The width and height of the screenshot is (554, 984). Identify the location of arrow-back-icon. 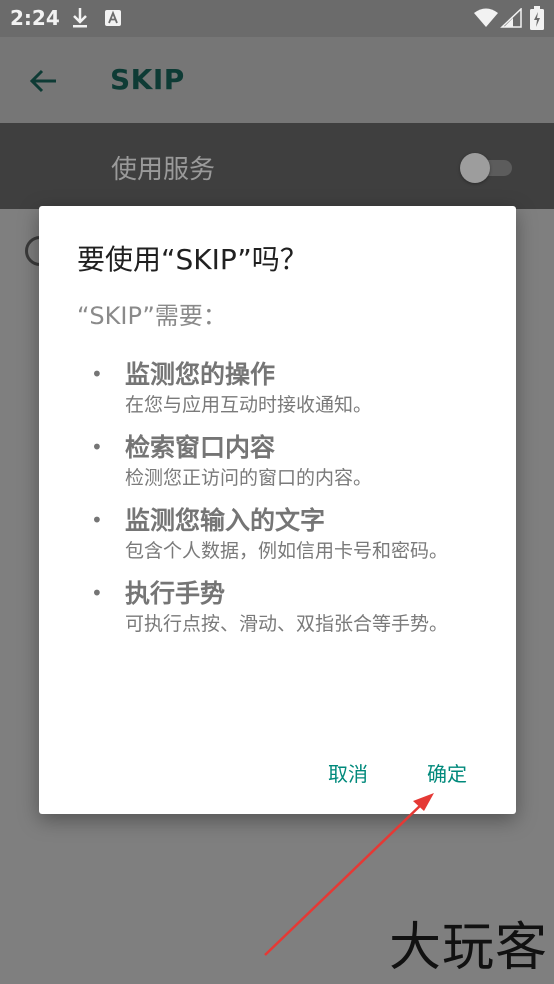
(44, 81).